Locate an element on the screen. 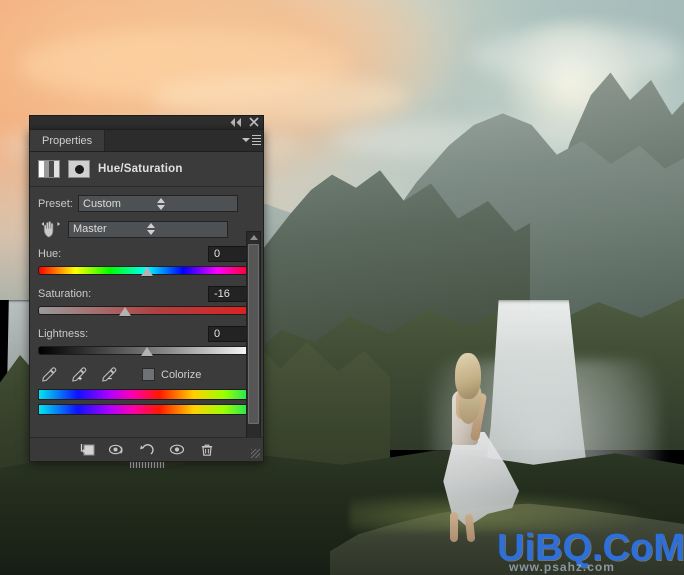 The image size is (684, 575). preset-dropdown: Custom is located at coordinates (158, 203).